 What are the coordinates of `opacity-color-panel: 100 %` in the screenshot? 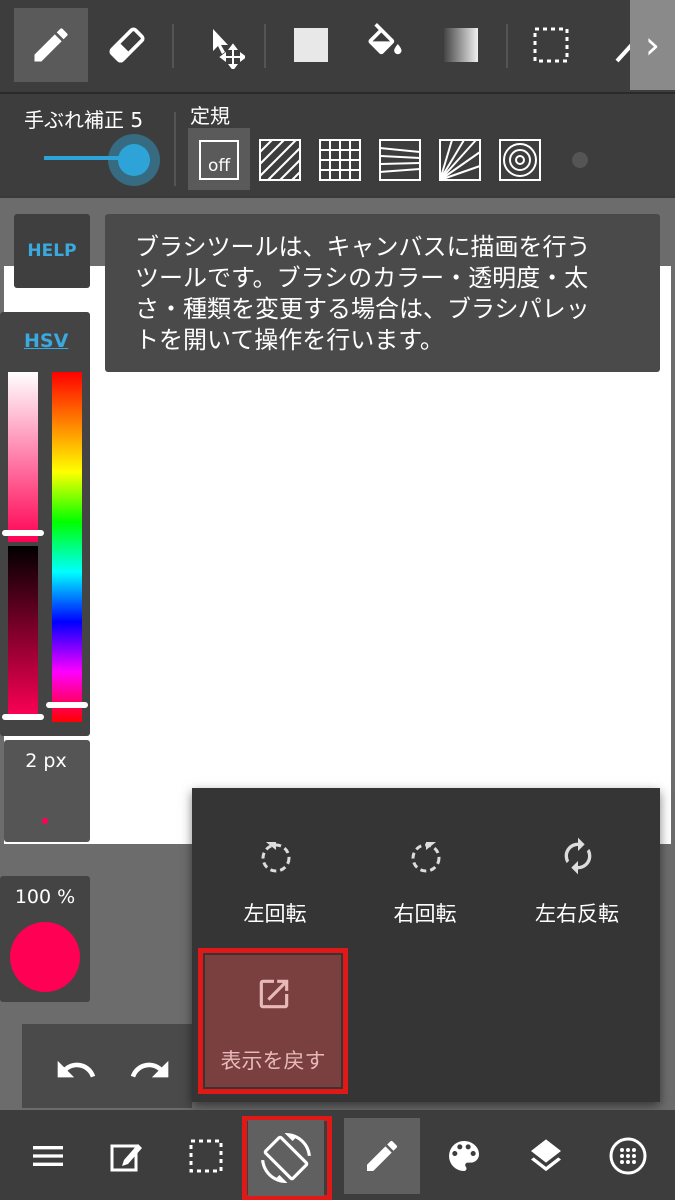 It's located at (45, 939).